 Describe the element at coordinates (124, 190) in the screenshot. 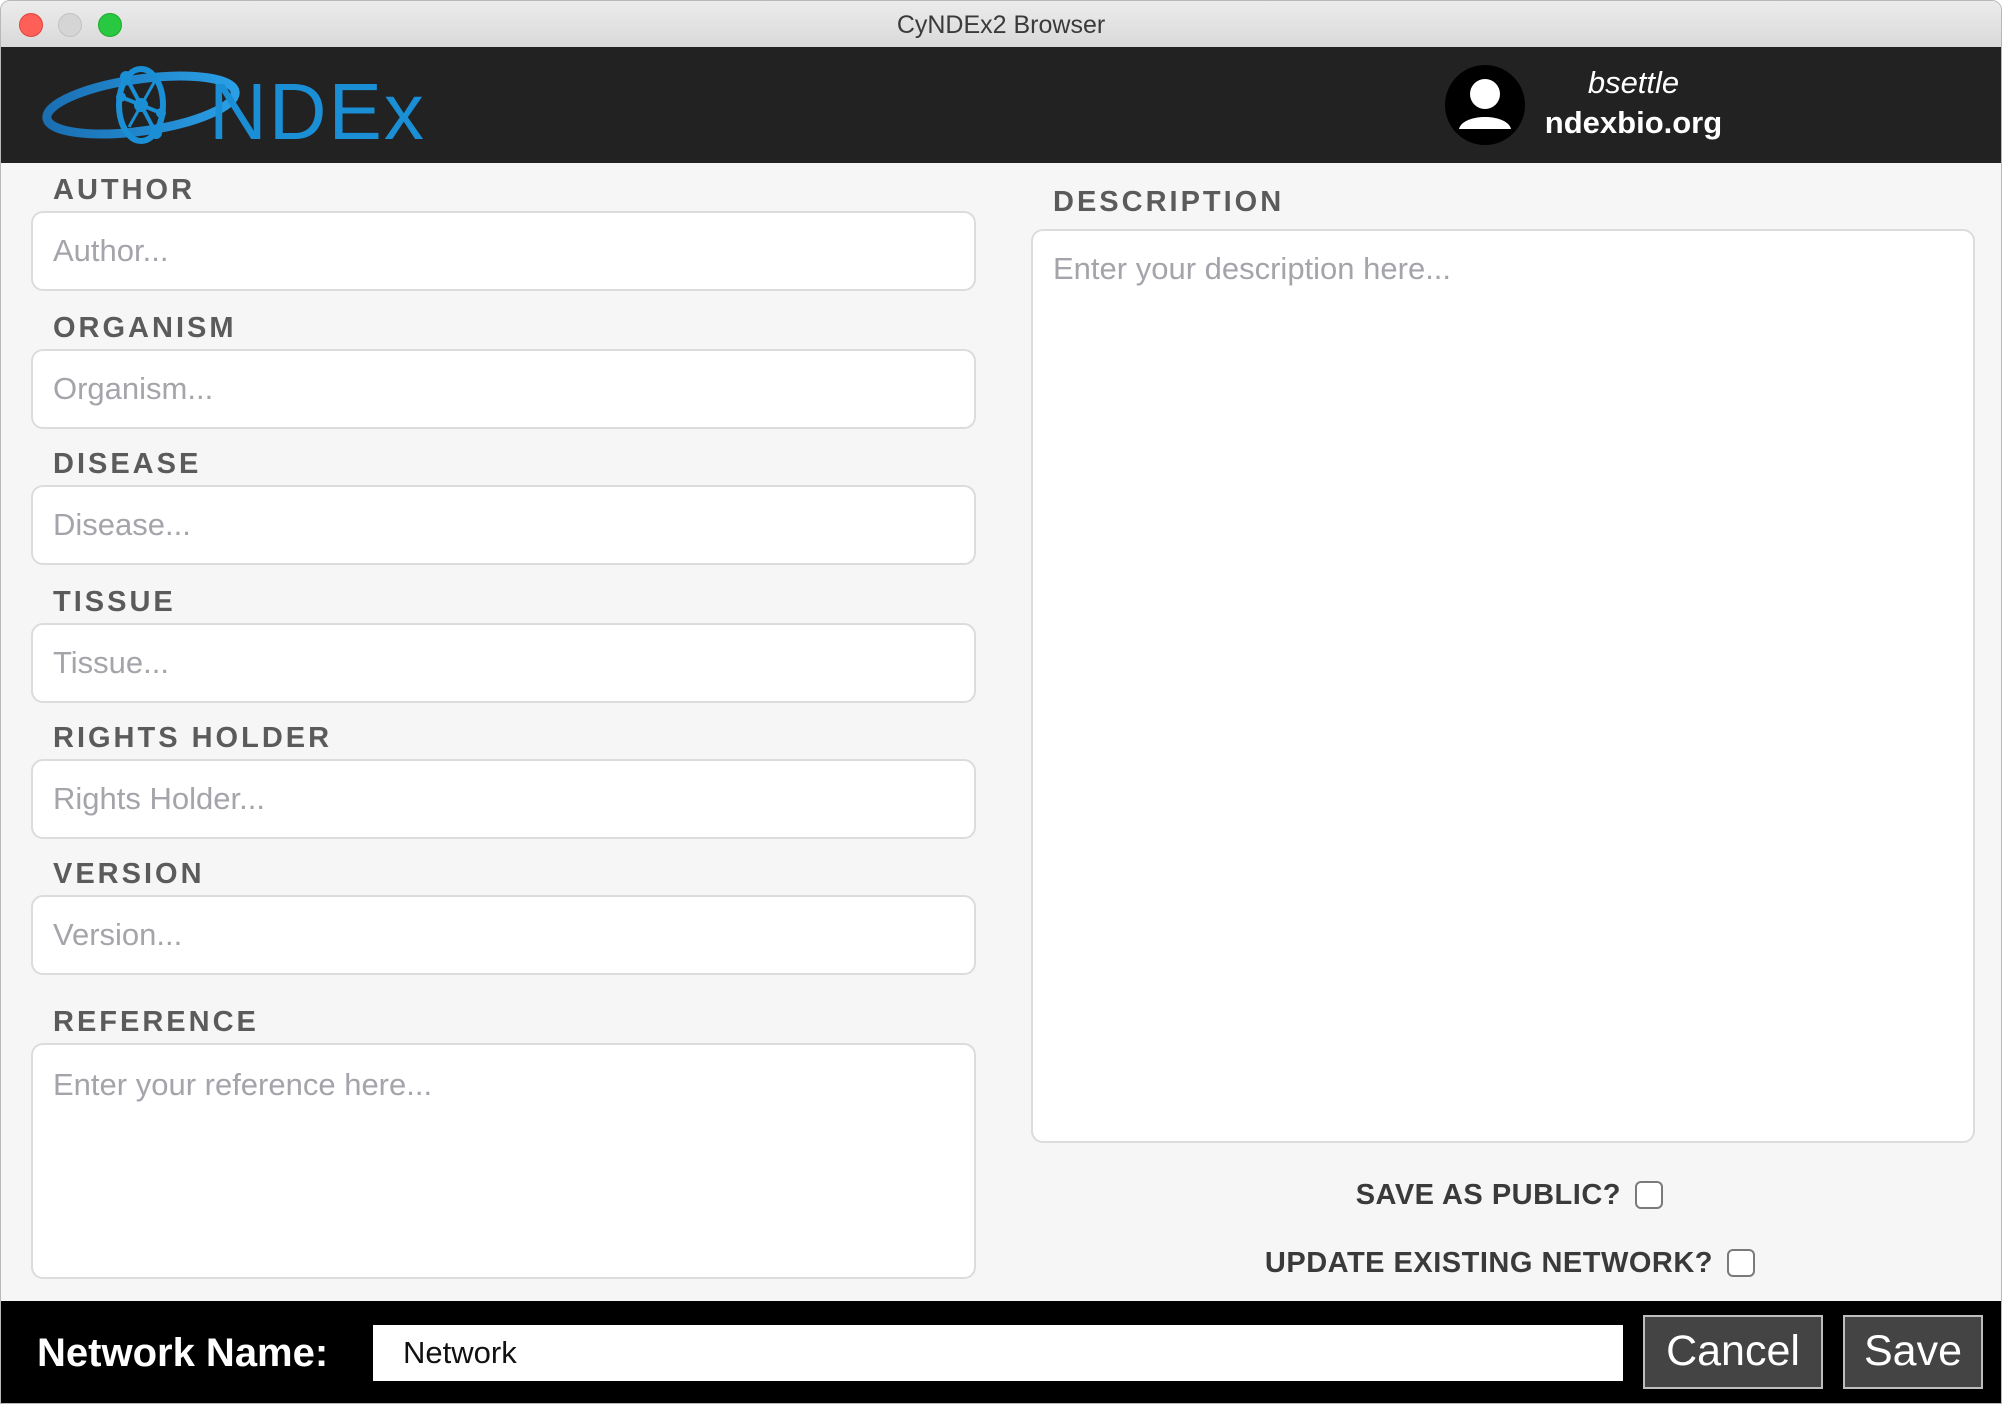

I see `author-label: AUTHOR` at that location.